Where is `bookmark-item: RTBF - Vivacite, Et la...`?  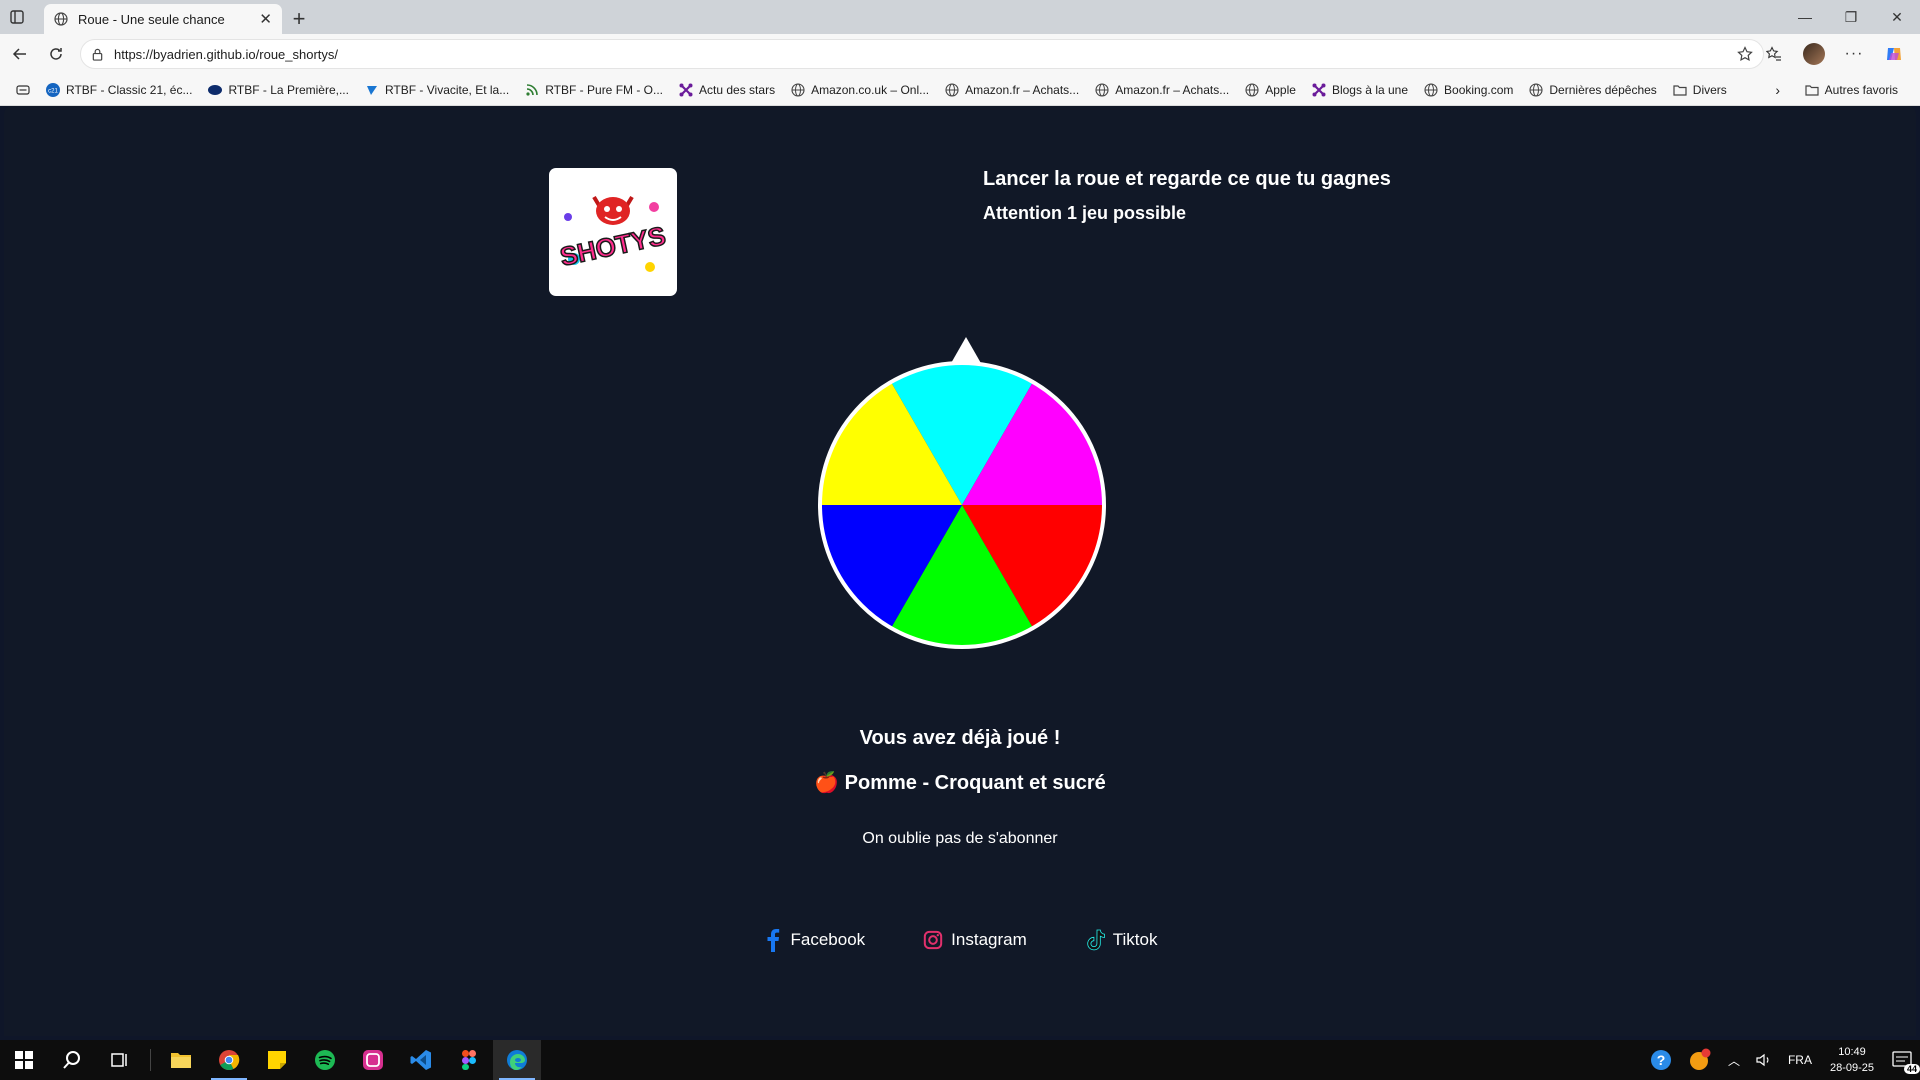 bookmark-item: RTBF - Vivacite, Et la... is located at coordinates (437, 90).